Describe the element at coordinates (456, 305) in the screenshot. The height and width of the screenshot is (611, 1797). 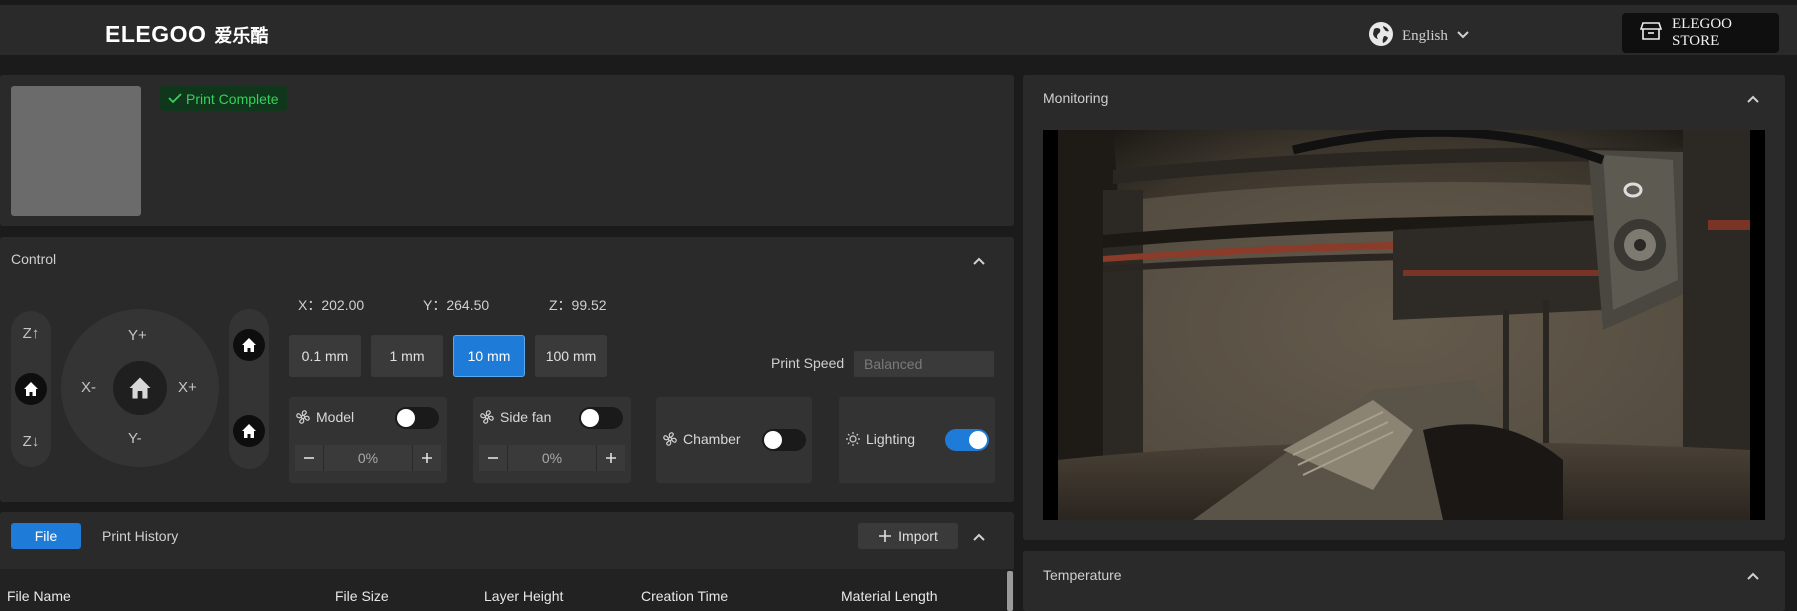
I see `y-coordinate: Y：264.50` at that location.